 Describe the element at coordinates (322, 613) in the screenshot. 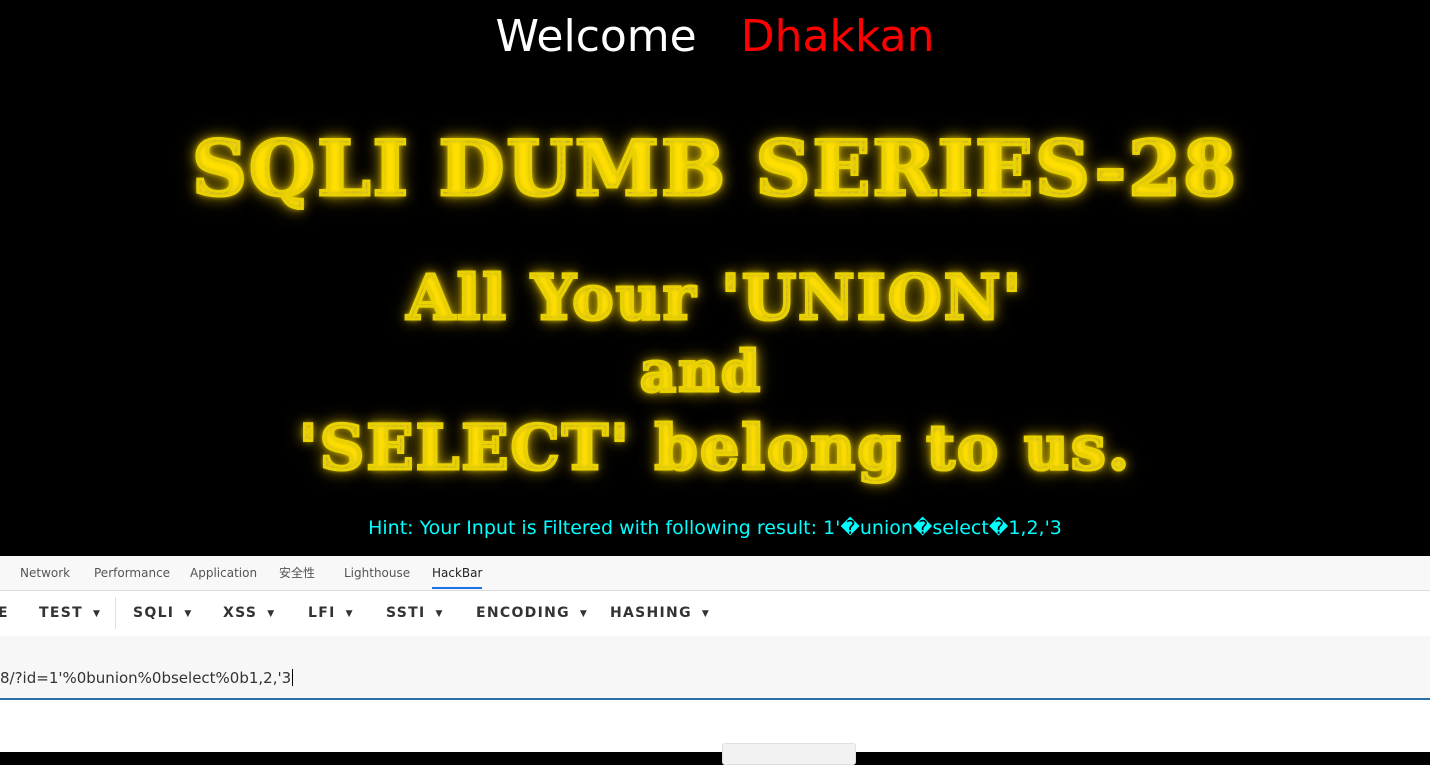

I see `menu-lfi-label: LFI` at that location.